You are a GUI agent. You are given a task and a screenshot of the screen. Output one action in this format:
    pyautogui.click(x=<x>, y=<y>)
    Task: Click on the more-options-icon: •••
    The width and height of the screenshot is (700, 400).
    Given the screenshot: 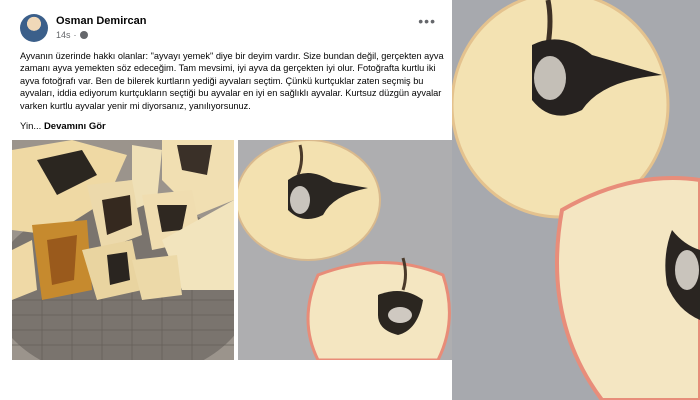 What is the action you would take?
    pyautogui.click(x=427, y=21)
    